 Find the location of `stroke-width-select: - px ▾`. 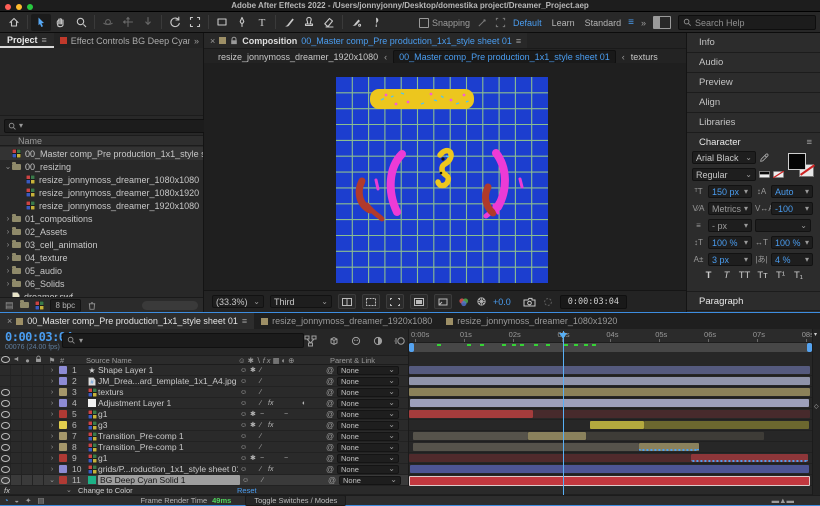

stroke-width-select: - px ▾ is located at coordinates (730, 225).